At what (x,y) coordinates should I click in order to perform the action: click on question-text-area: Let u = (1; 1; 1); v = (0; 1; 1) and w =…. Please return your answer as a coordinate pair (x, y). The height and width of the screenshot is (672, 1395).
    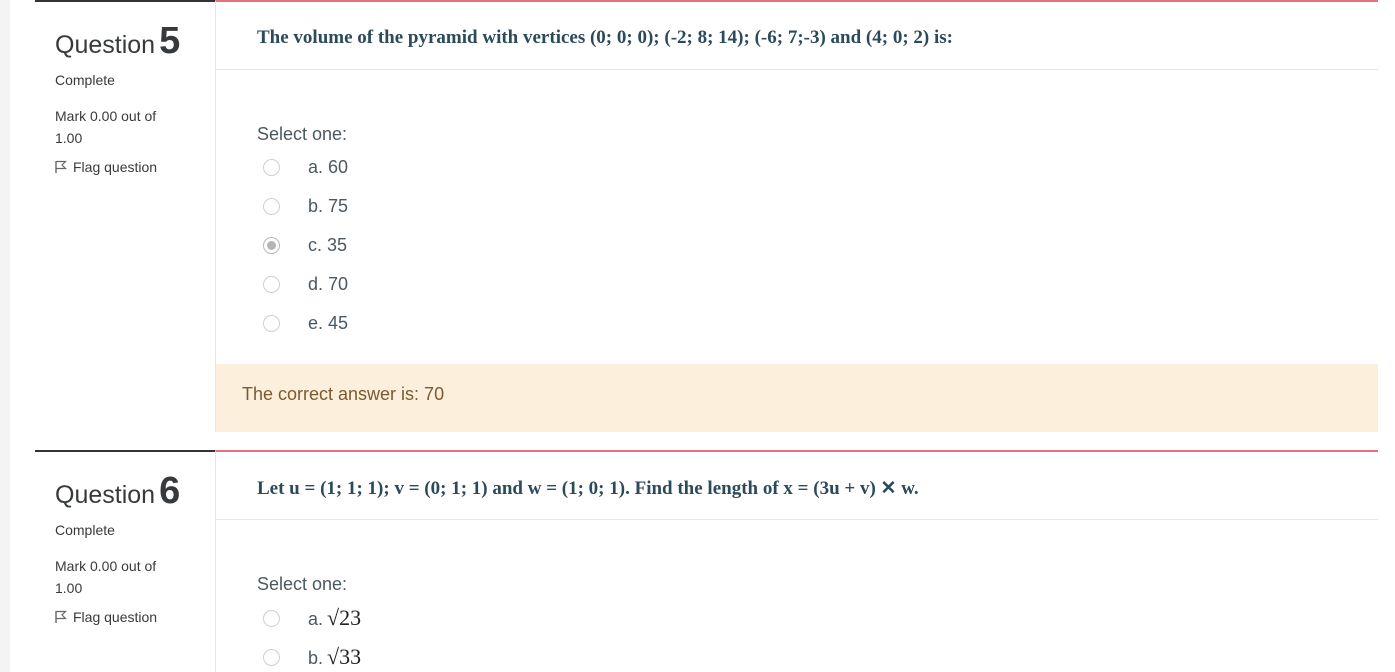
    Looking at the image, I should click on (797, 486).